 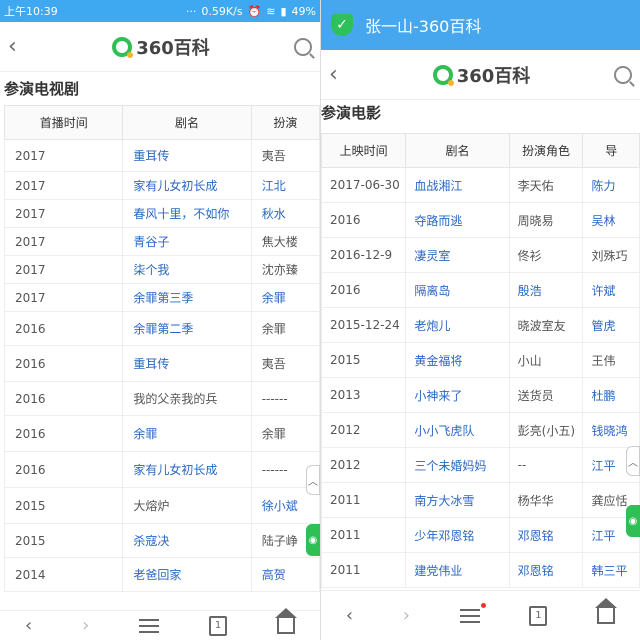 I want to click on more-icon: ···, so click(x=191, y=11).